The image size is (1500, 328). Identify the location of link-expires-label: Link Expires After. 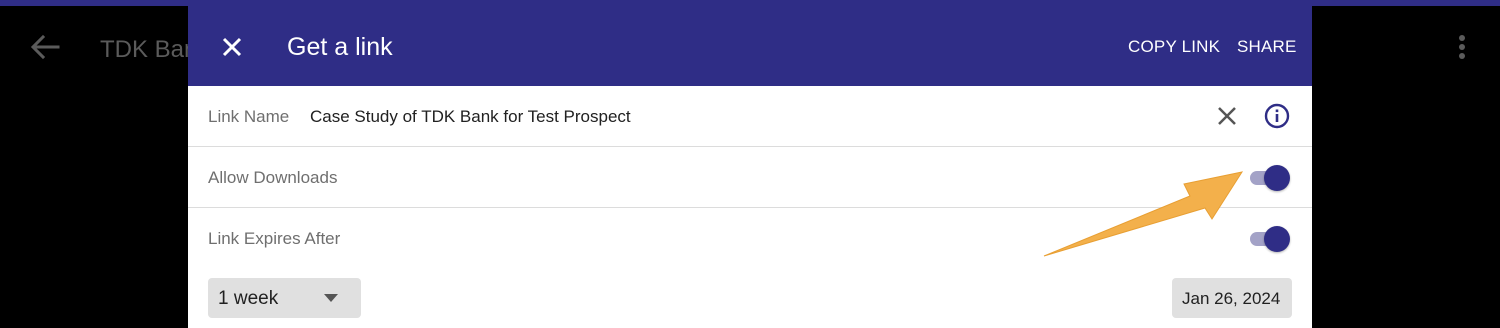
(274, 238).